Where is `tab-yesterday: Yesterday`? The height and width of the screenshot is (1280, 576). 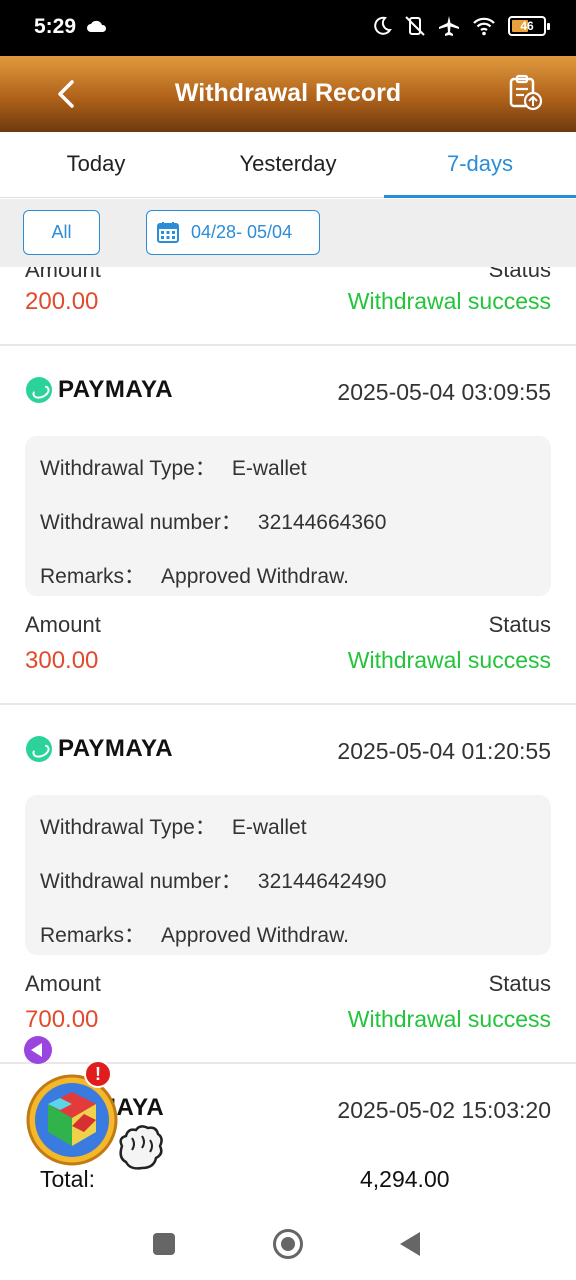 tab-yesterday: Yesterday is located at coordinates (288, 164).